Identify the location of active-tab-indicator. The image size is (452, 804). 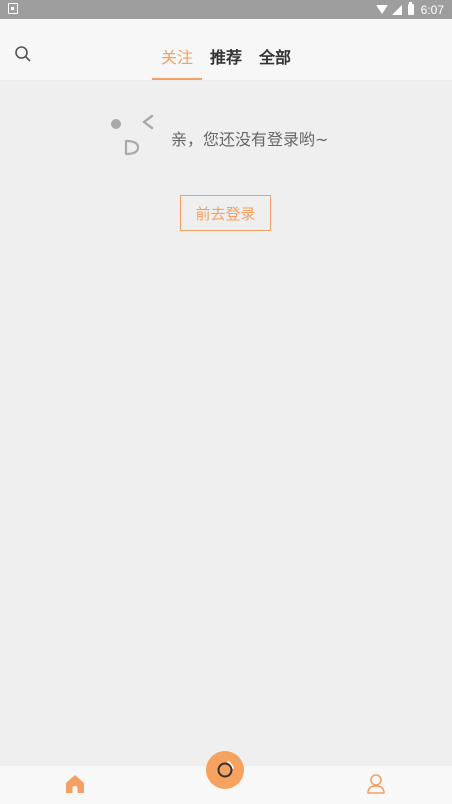
(177, 79).